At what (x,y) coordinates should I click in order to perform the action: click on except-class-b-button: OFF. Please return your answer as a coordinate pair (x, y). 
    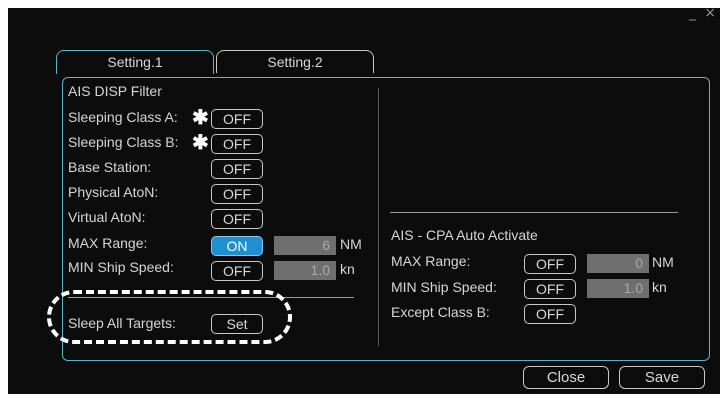
    Looking at the image, I should click on (550, 314).